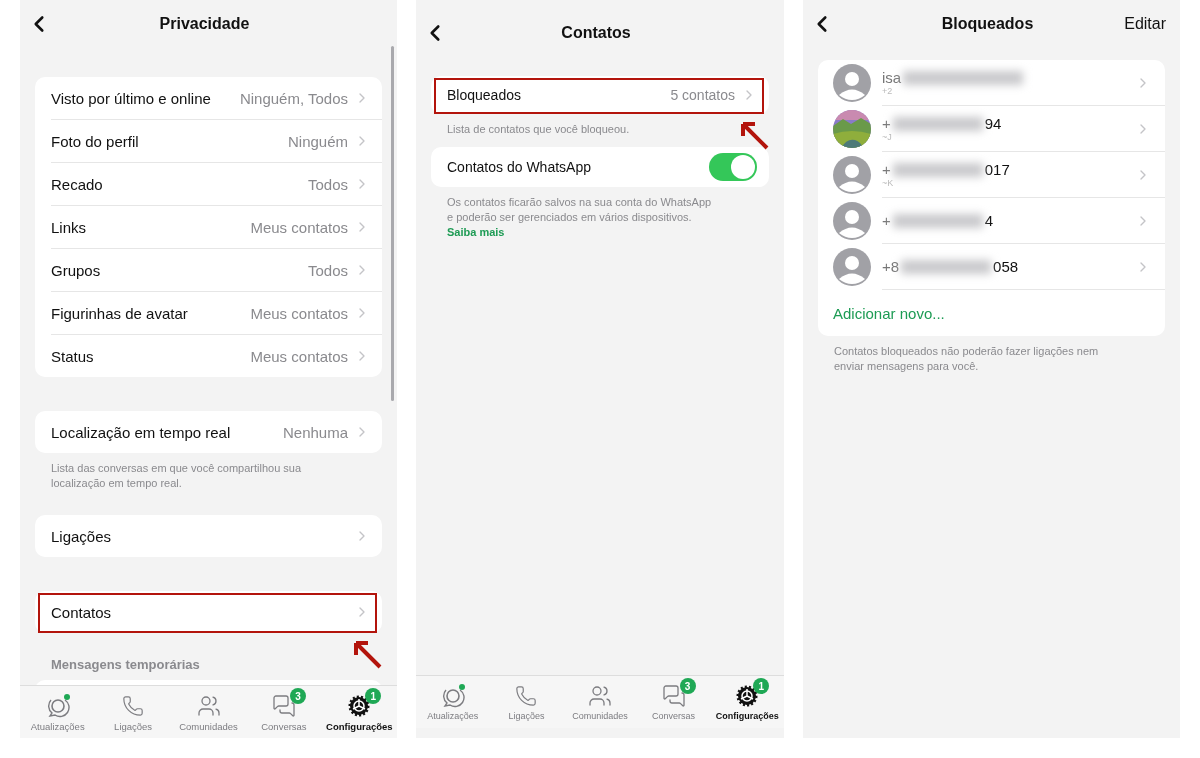  I want to click on row-value: Ninguém, Todos, so click(293, 98).